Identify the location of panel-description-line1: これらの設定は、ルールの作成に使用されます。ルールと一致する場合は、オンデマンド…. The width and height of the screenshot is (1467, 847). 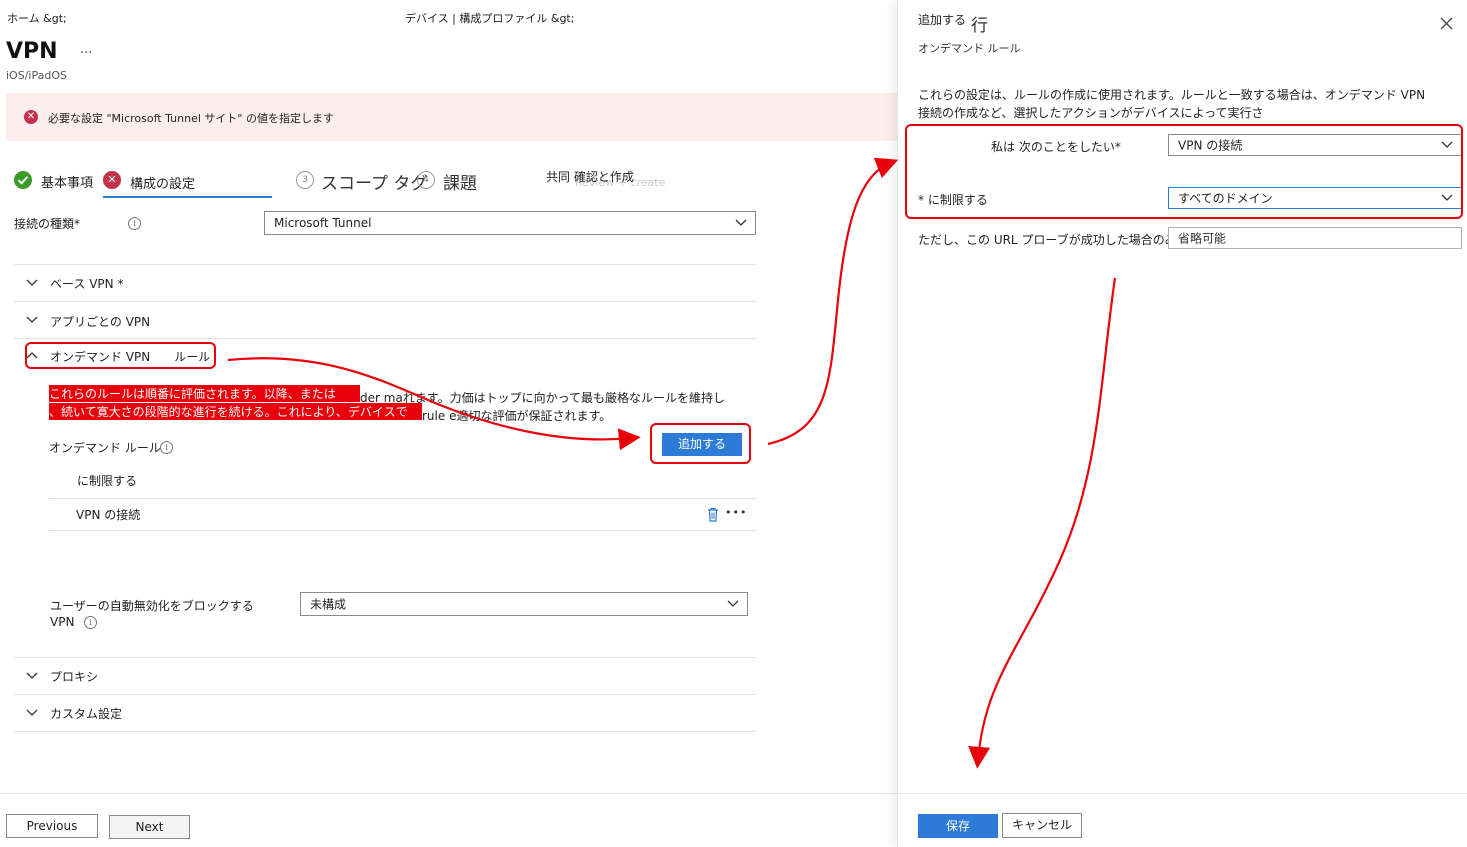
(1172, 95).